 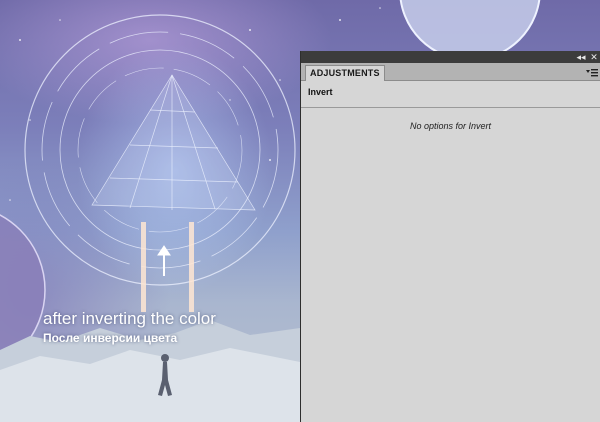 What do you see at coordinates (320, 92) in the screenshot?
I see `panel-title: Invert` at bounding box center [320, 92].